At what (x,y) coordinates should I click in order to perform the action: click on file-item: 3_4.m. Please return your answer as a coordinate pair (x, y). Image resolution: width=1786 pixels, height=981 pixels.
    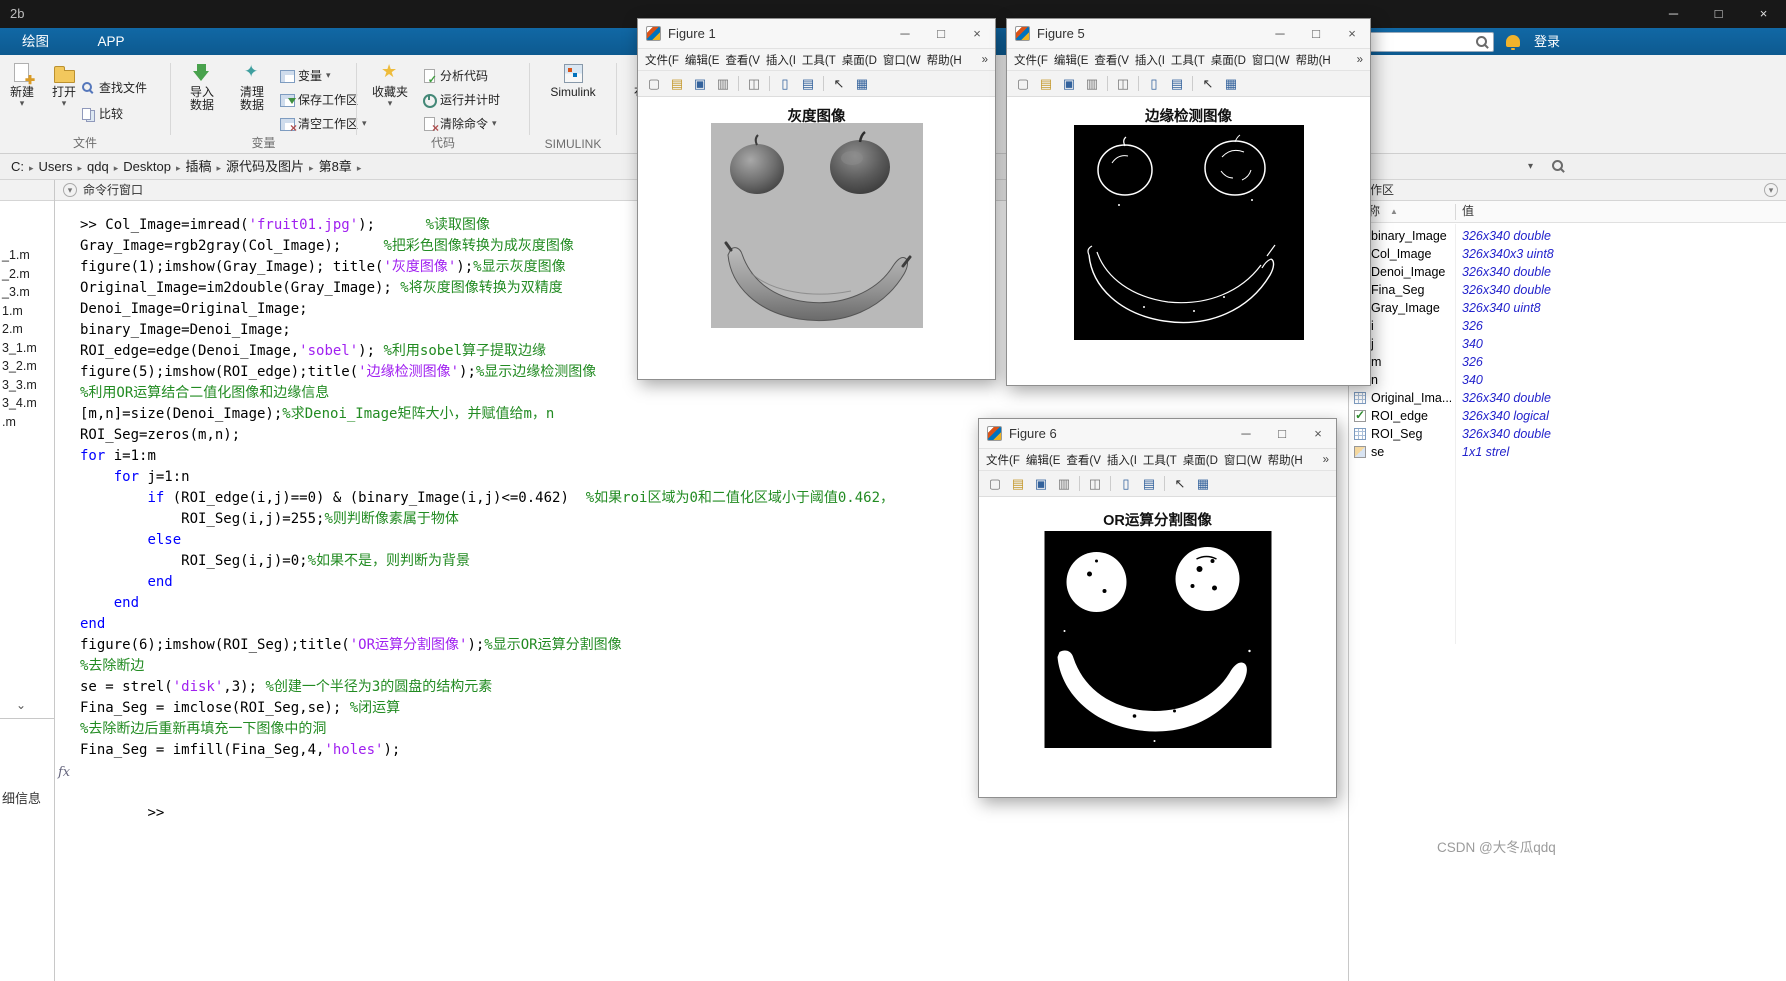
    Looking at the image, I should click on (27, 403).